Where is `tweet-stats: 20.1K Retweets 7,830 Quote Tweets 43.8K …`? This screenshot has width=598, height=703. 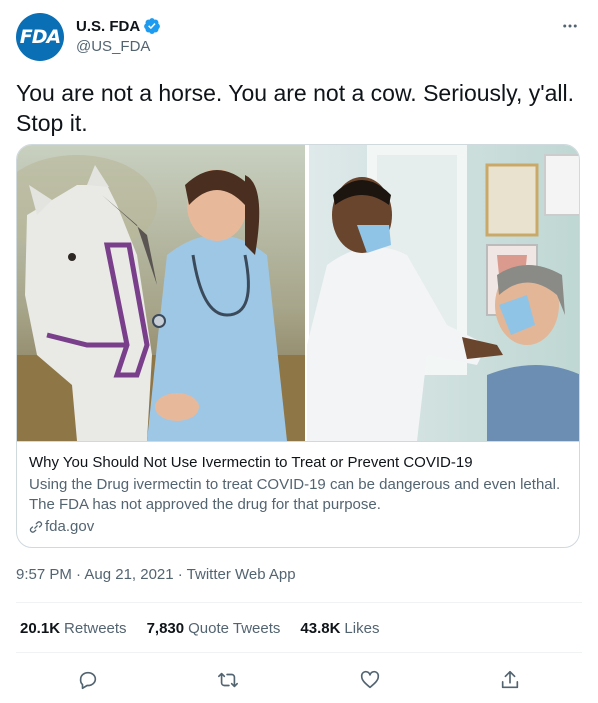
tweet-stats: 20.1K Retweets 7,830 Quote Tweets 43.8K … is located at coordinates (209, 628).